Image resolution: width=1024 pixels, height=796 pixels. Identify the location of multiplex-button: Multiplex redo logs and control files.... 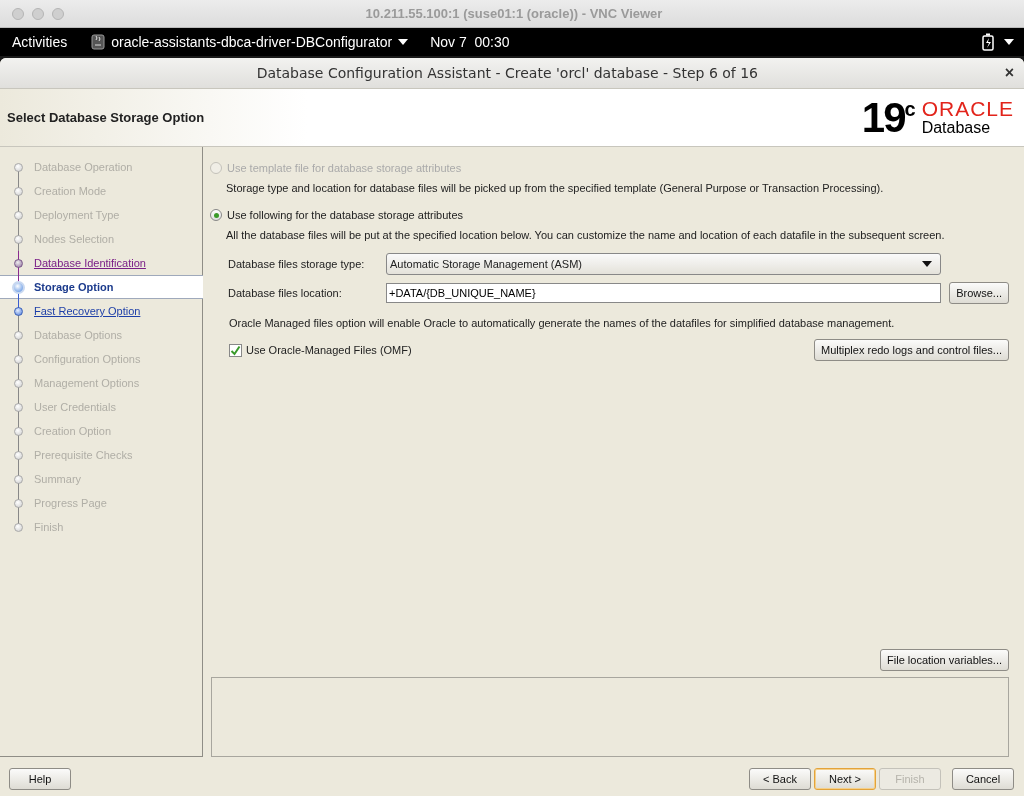
(911, 350).